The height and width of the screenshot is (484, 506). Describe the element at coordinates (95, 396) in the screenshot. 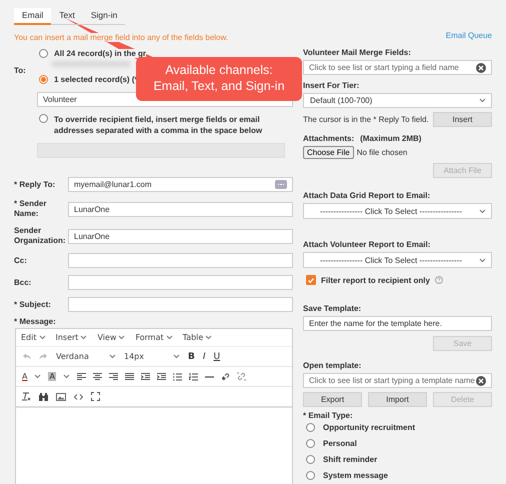

I see `fullscreen-icon` at that location.